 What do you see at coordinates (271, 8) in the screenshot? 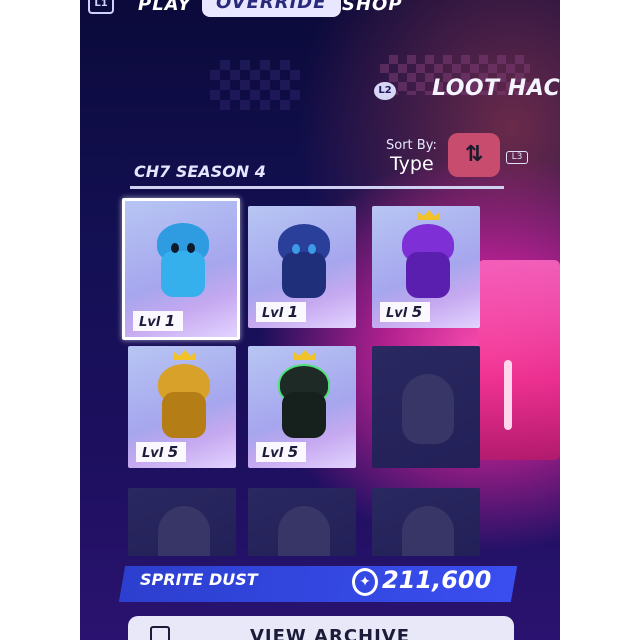
I see `tab-override: OVERRIDE` at bounding box center [271, 8].